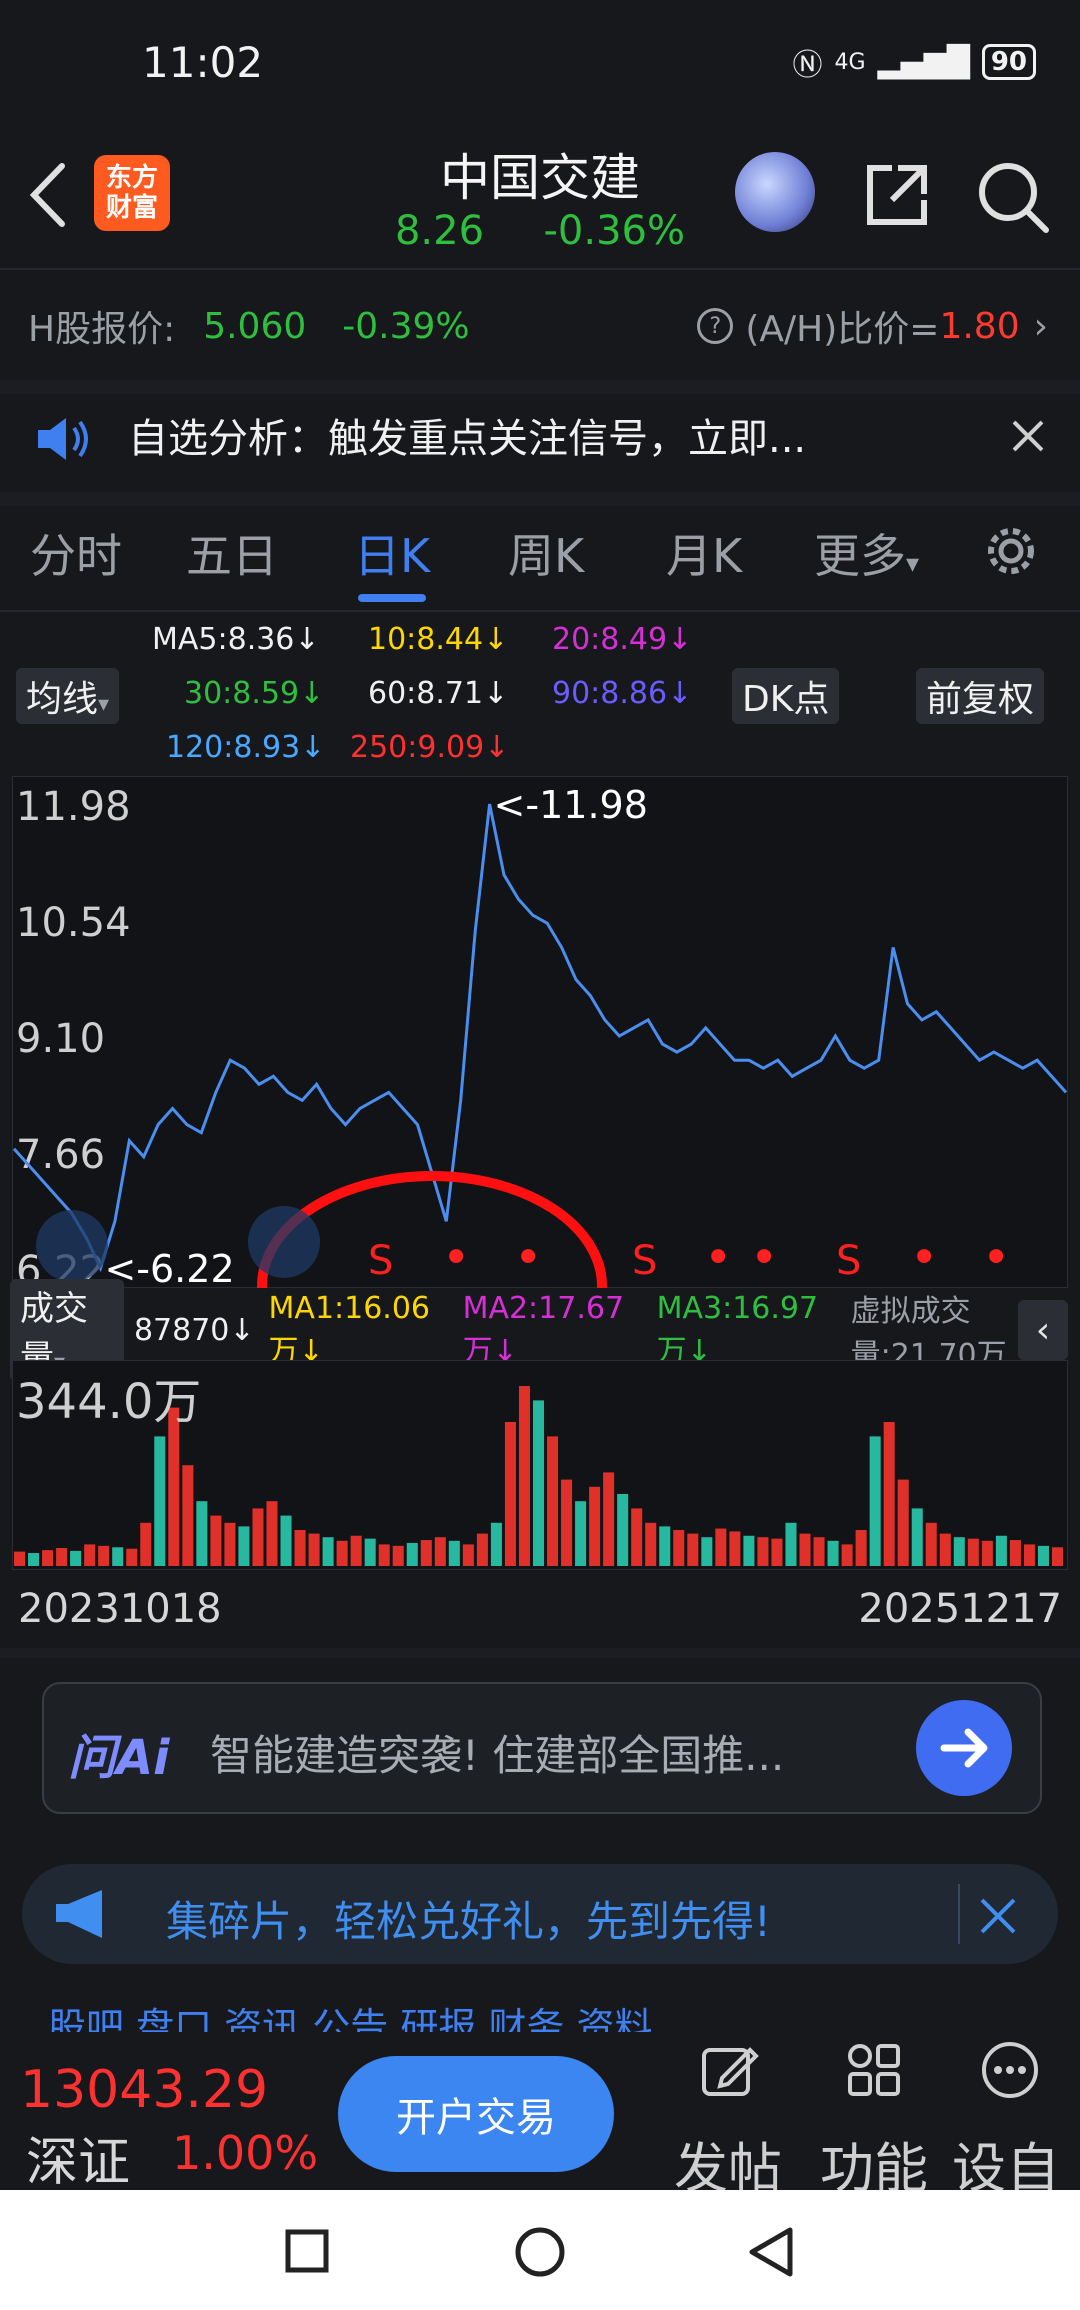 This screenshot has width=1080, height=2310. What do you see at coordinates (540, 2252) in the screenshot?
I see `home-icon` at bounding box center [540, 2252].